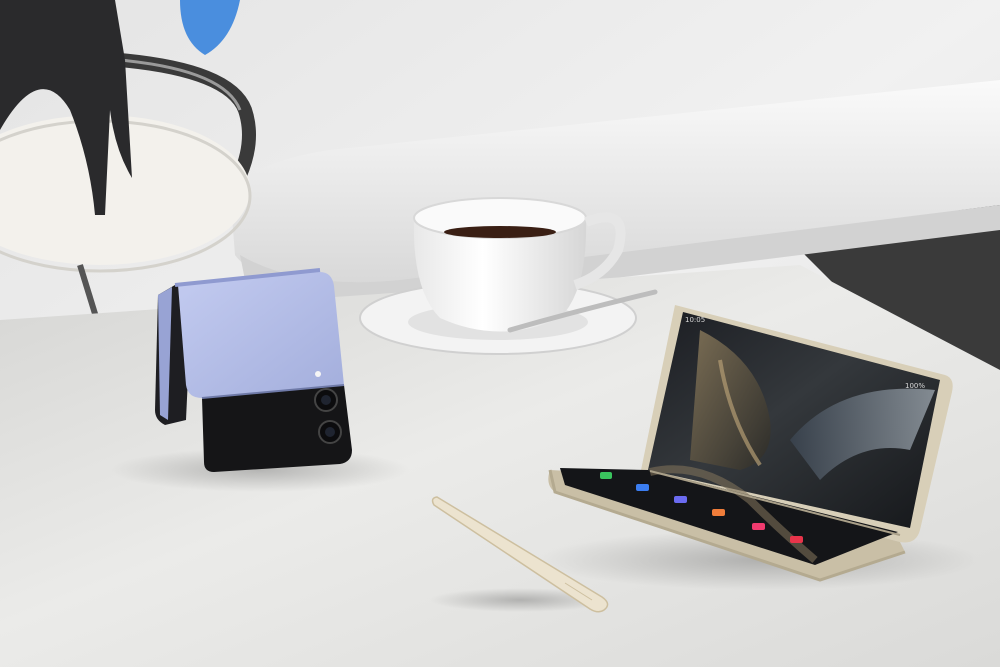 Image resolution: width=1000 pixels, height=667 pixels. I want to click on status-time: 10:05, so click(695, 320).